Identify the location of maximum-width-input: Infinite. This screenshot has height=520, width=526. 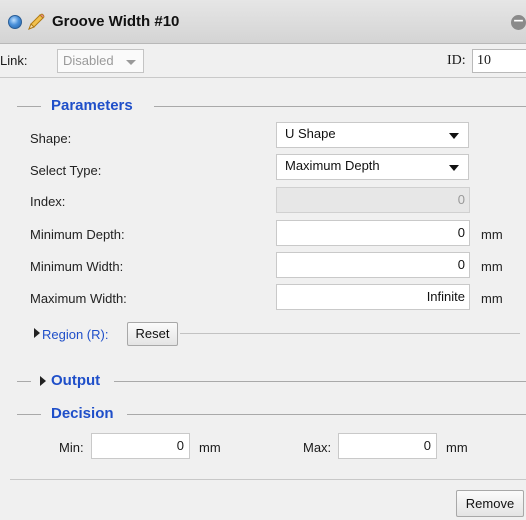
(373, 297).